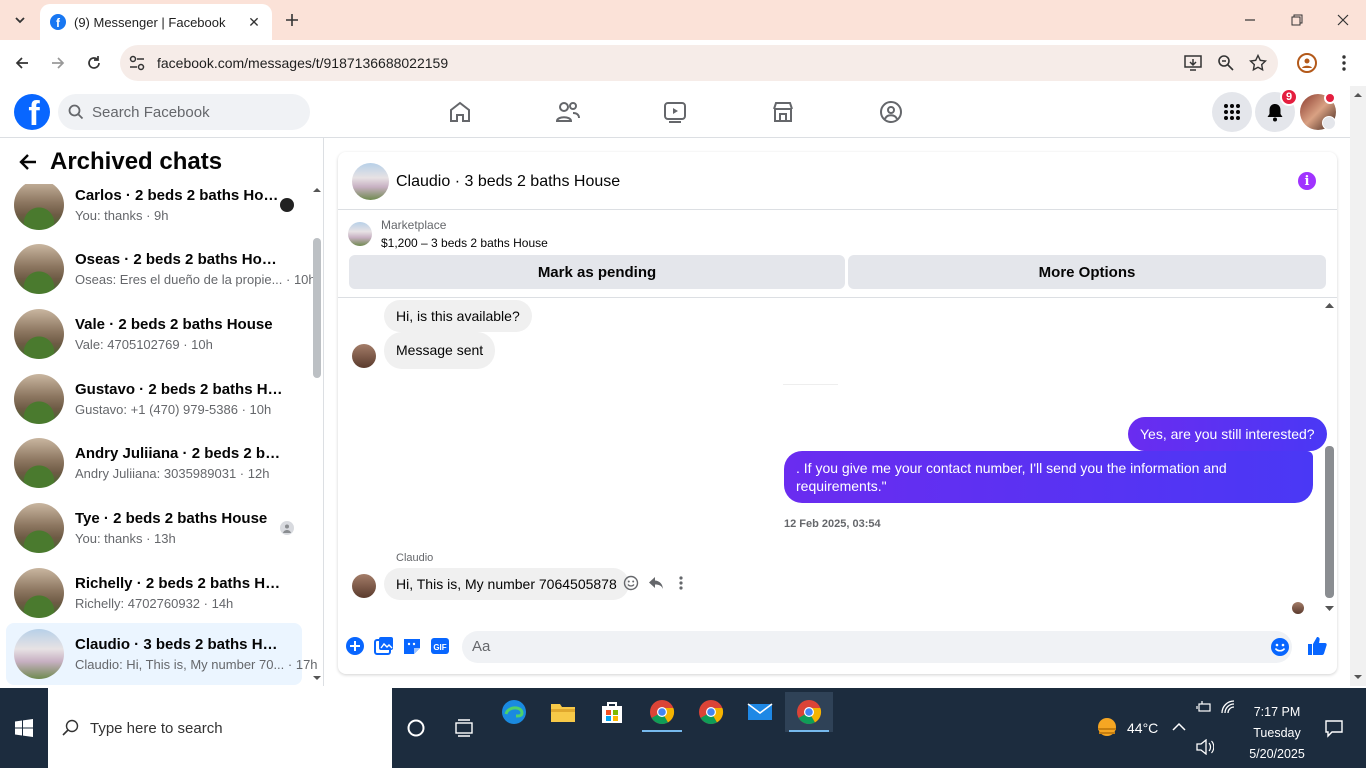 The width and height of the screenshot is (1366, 768). I want to click on restore-button, so click(1297, 20).